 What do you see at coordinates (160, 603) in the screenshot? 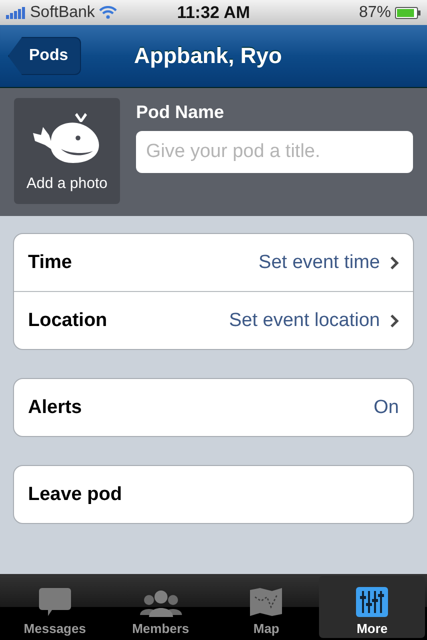
I see `people-icon` at bounding box center [160, 603].